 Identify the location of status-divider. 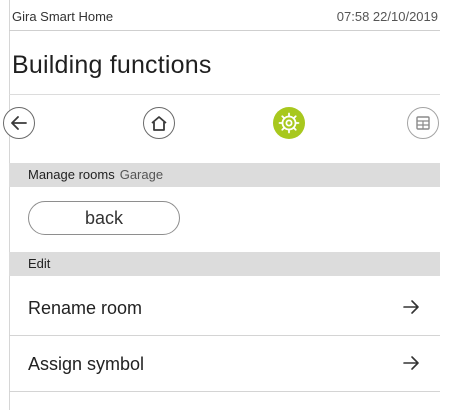
(224, 30).